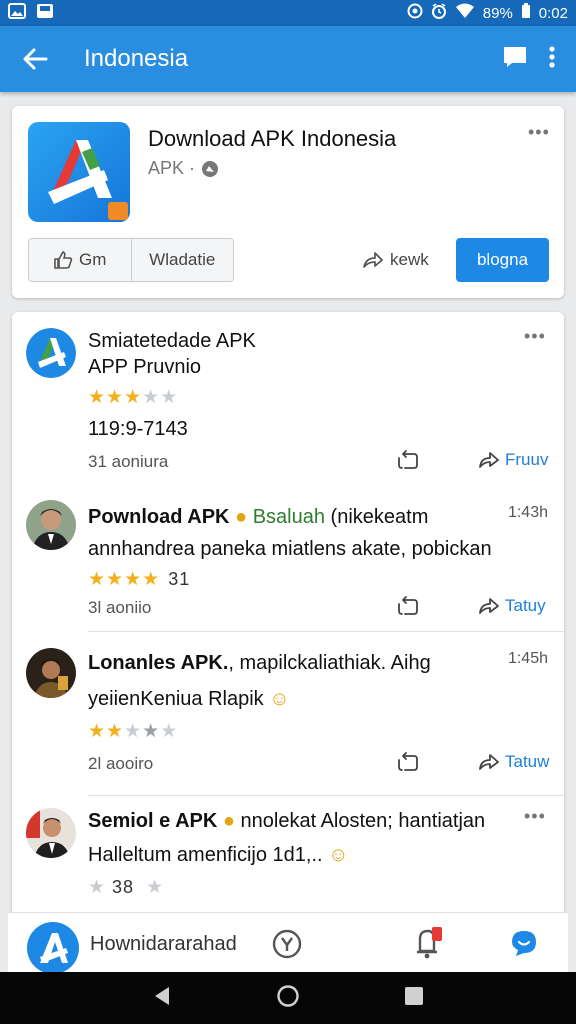 This screenshot has width=576, height=1024. I want to click on bottom-navigation: Hownidararahad, so click(288, 943).